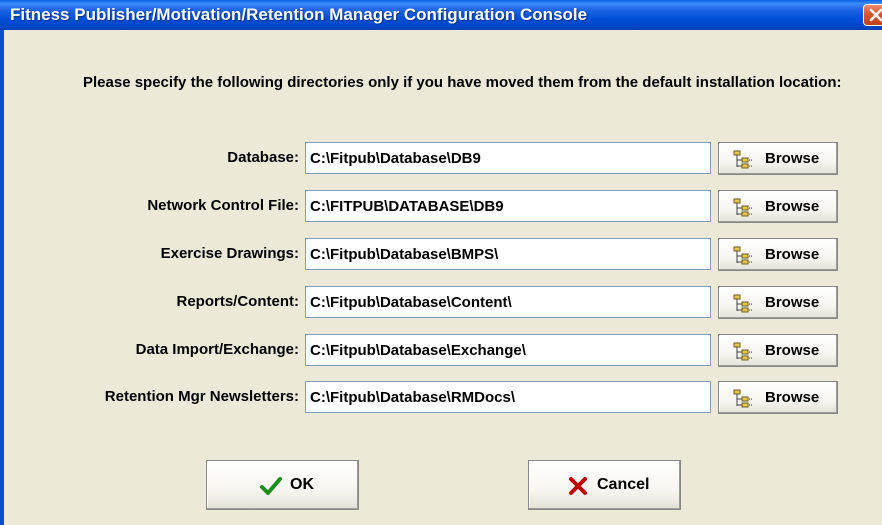 This screenshot has height=525, width=882. What do you see at coordinates (508, 158) in the screenshot?
I see `database-path-input` at bounding box center [508, 158].